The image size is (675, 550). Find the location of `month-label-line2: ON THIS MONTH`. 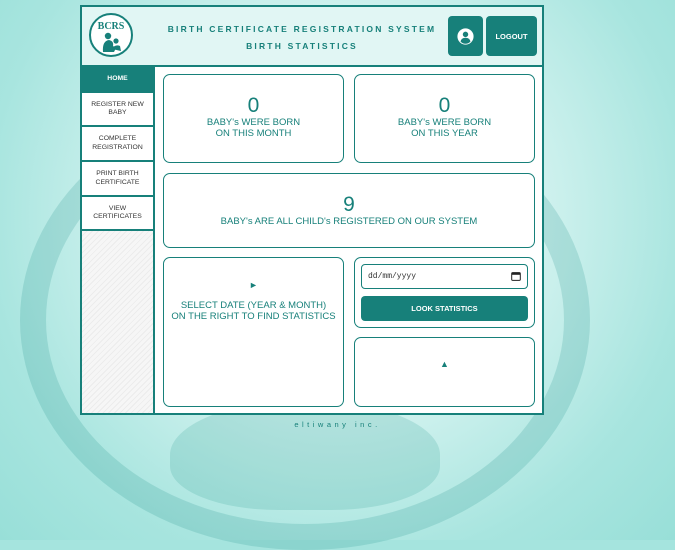

month-label-line2: ON THIS MONTH is located at coordinates (253, 133).